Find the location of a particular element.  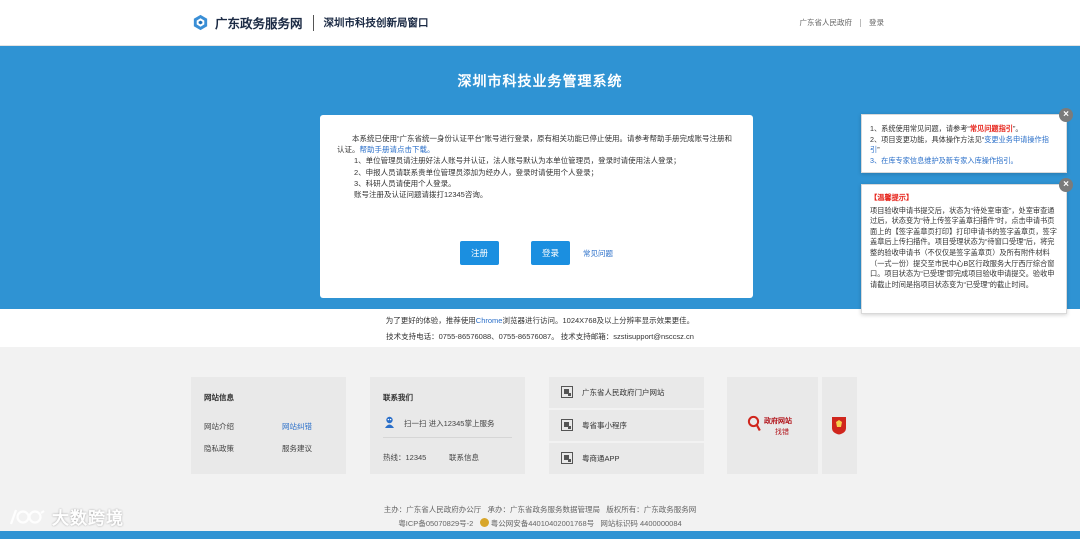

qr-link-label: 粤商通APP is located at coordinates (601, 458).